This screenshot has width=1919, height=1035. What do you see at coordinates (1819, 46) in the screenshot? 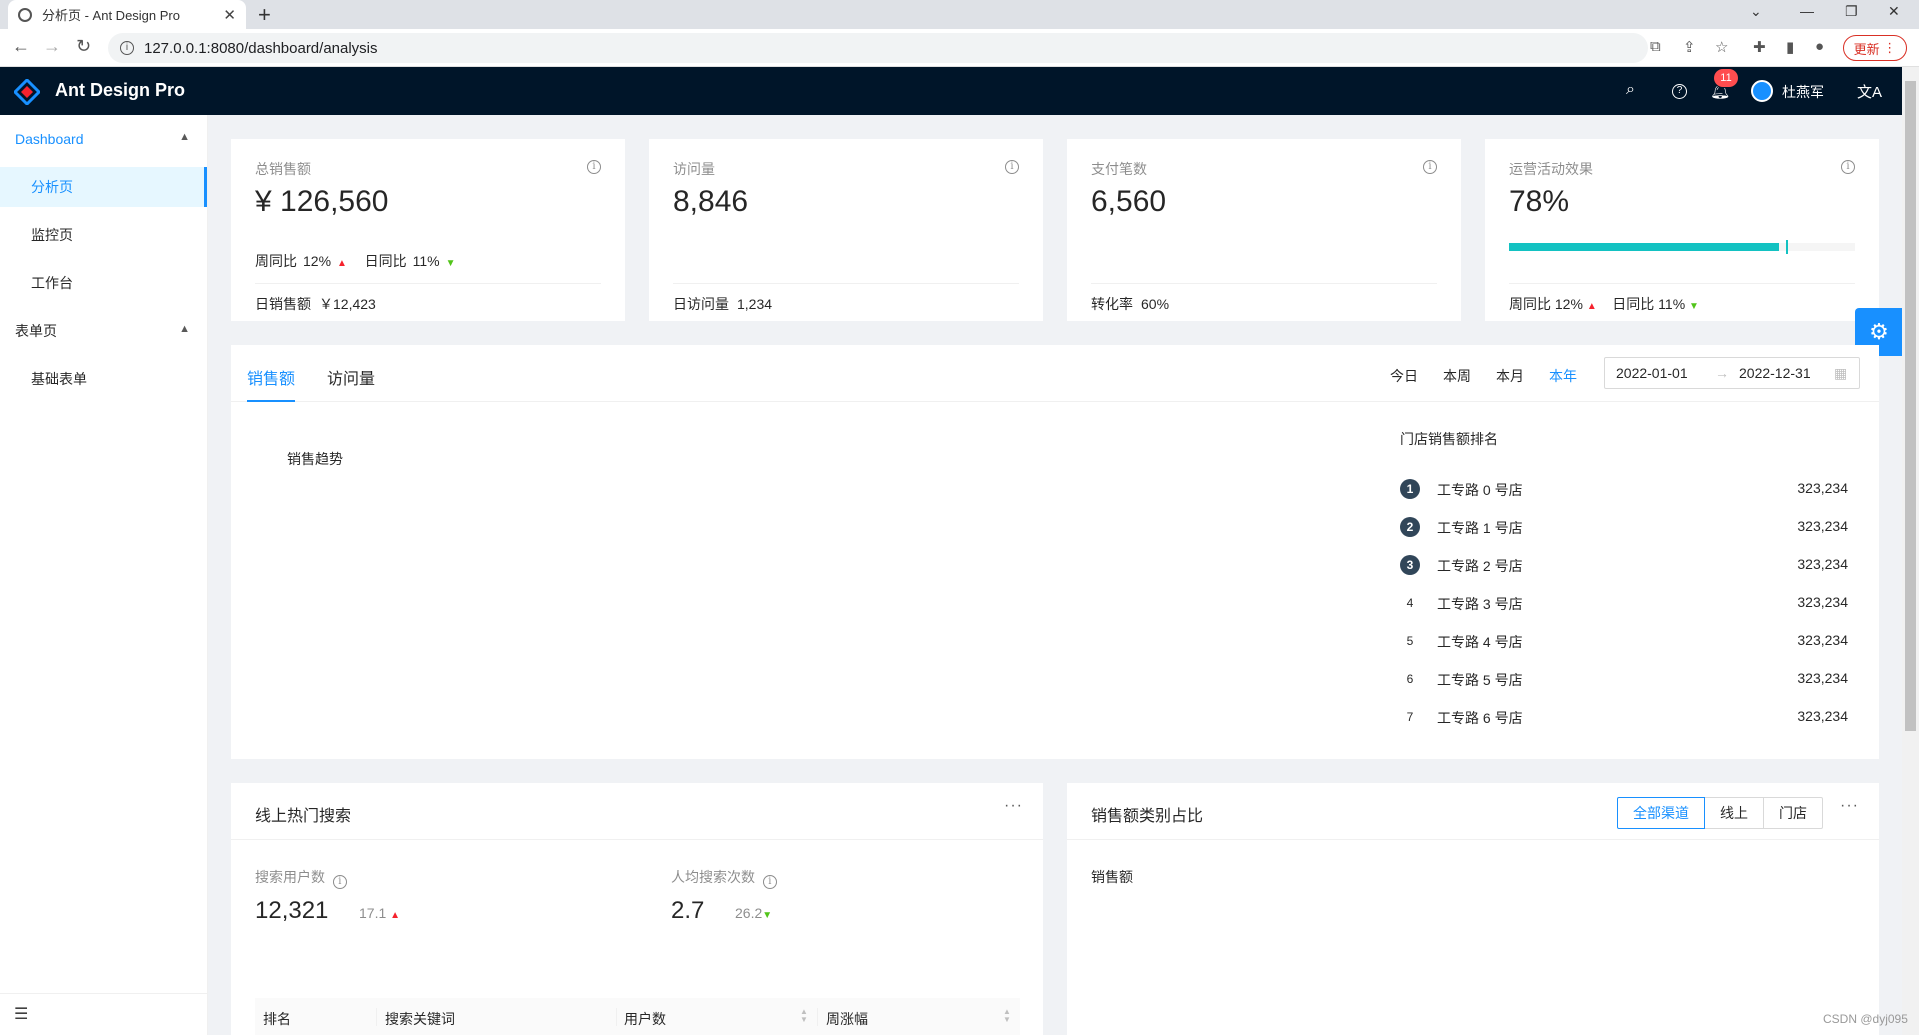
I see `profile-icon: ●` at bounding box center [1819, 46].